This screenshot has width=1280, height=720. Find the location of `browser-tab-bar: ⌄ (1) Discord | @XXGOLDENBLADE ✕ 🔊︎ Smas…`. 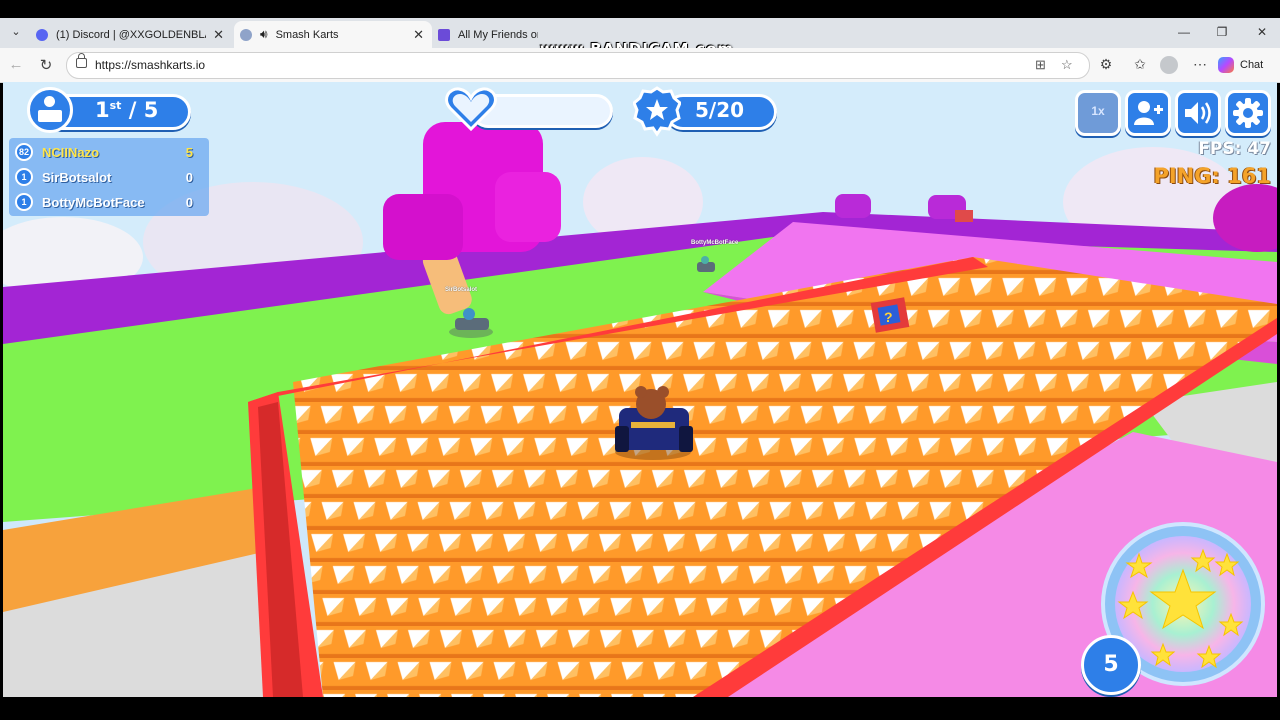

browser-tab-bar: ⌄ (1) Discord | @XXGOLDENBLADE ✕ 🔊︎ Smas… is located at coordinates (640, 38).